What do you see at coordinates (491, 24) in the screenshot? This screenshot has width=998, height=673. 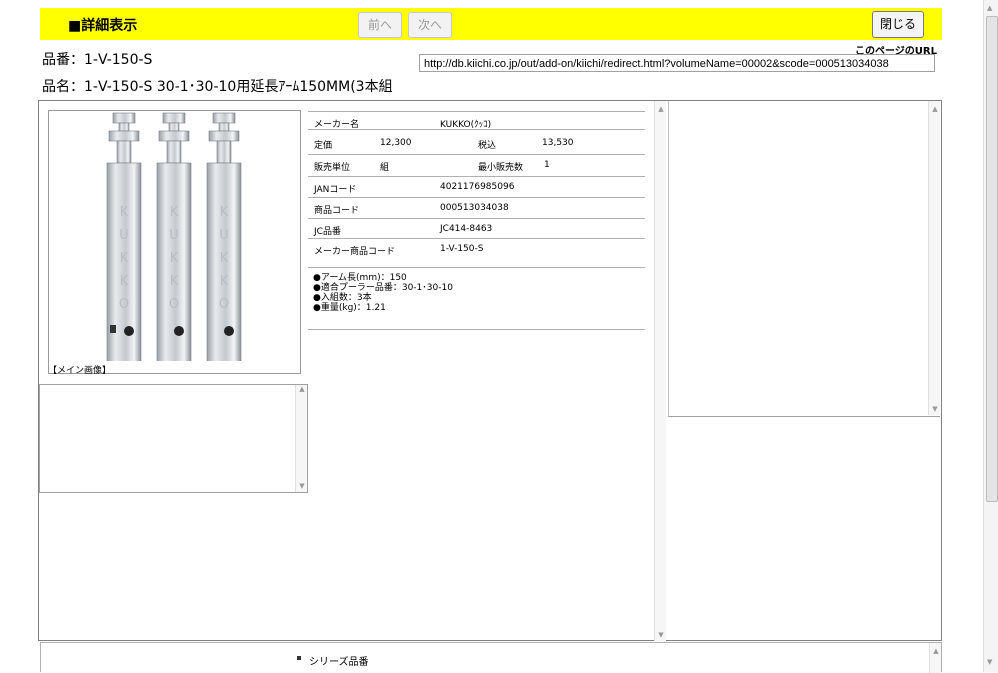 I see `header-bar` at bounding box center [491, 24].